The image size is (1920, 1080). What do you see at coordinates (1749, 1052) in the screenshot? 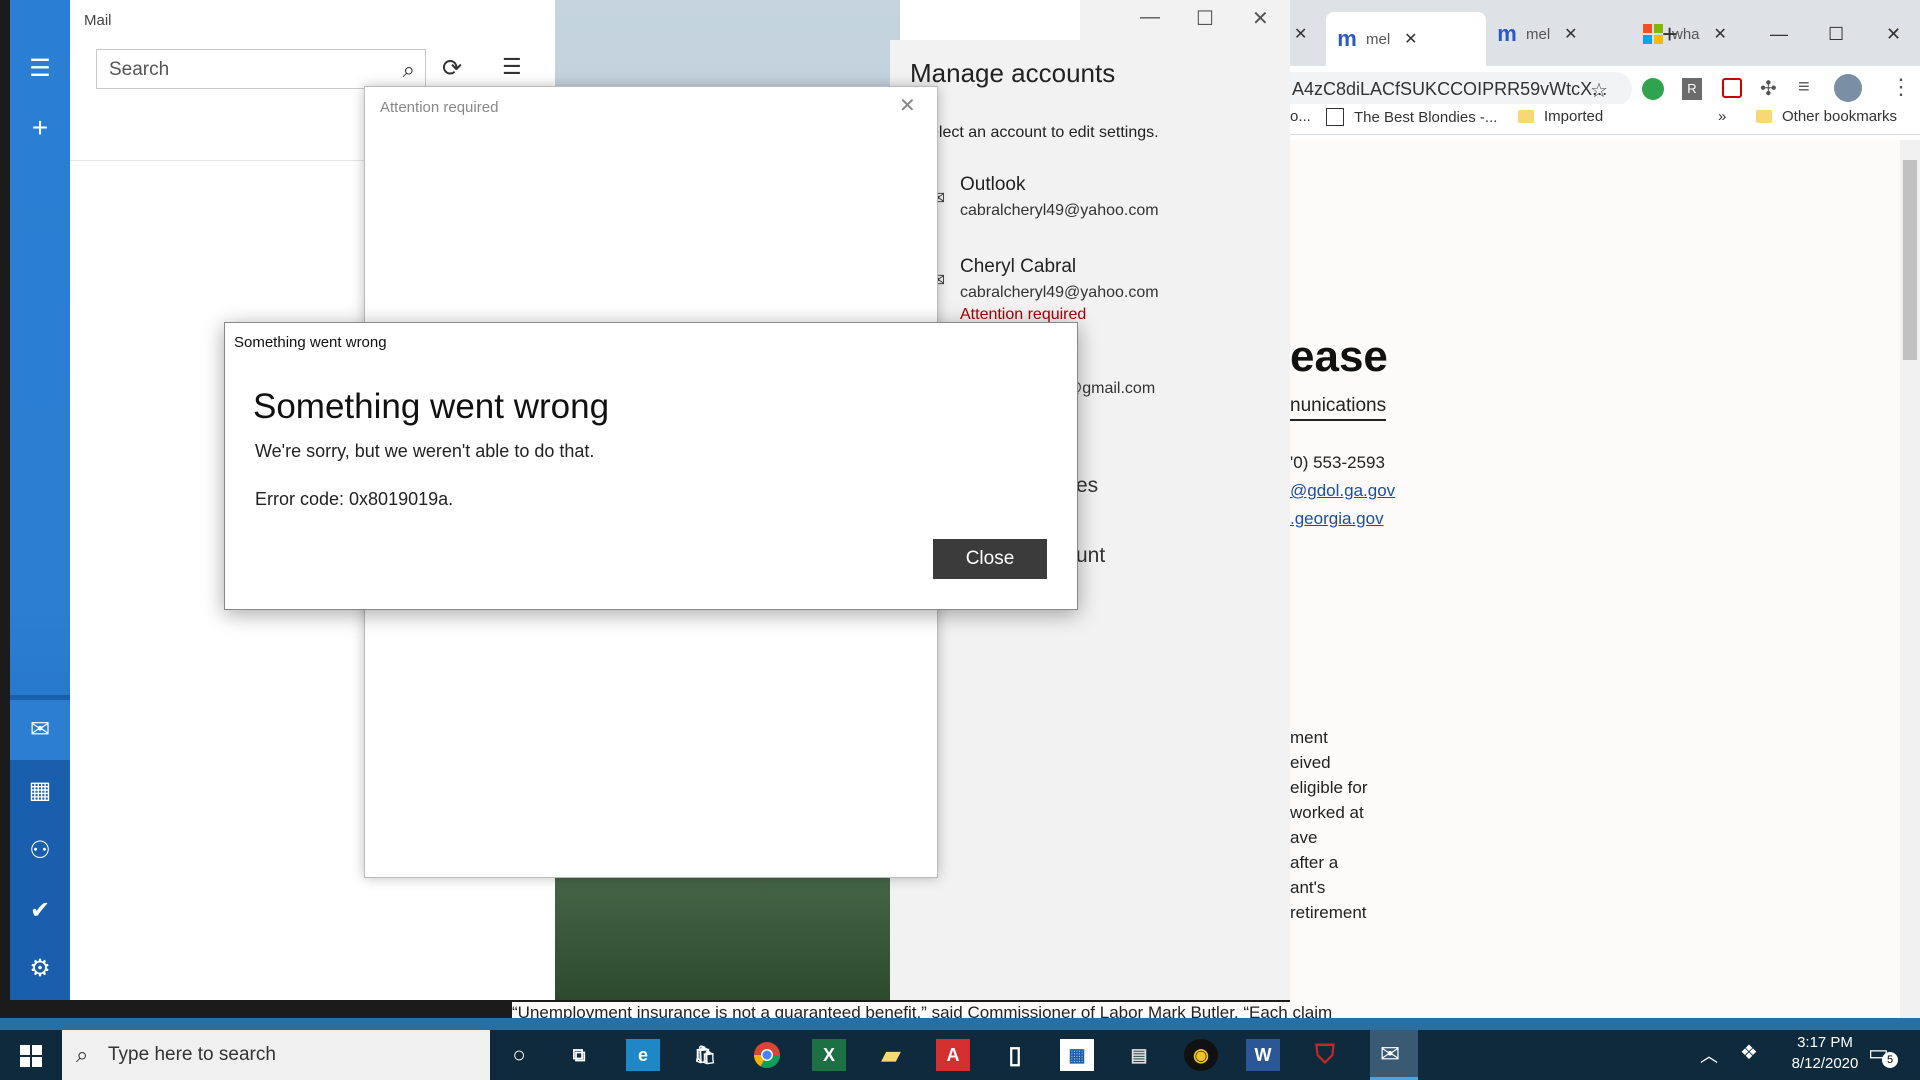
I see `dropbox-icon: ❖` at bounding box center [1749, 1052].